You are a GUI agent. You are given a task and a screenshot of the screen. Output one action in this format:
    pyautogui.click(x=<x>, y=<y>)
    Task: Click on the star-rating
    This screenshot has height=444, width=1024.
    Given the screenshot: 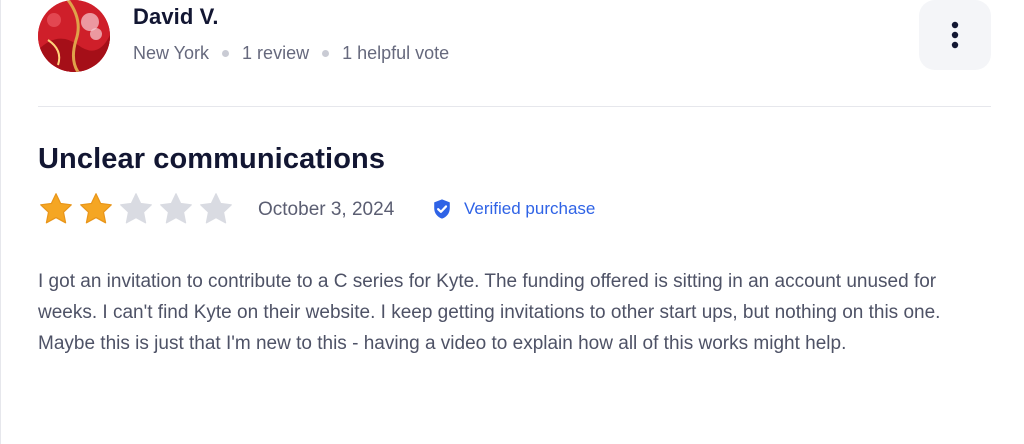 What is the action you would take?
    pyautogui.click(x=136, y=209)
    